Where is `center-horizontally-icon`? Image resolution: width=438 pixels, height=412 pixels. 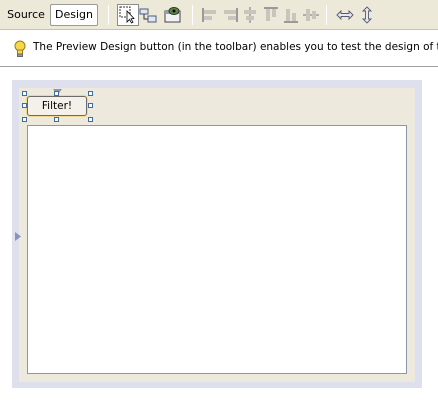
center-horizontally-icon is located at coordinates (250, 15).